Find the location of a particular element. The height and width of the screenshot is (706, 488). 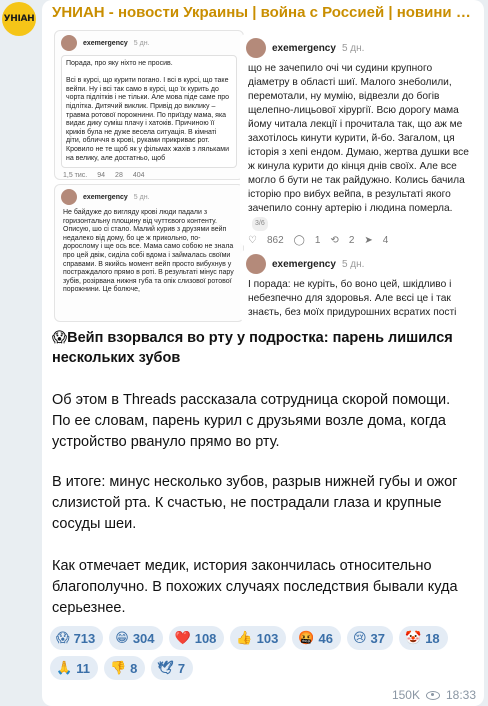

repost-count: 28 is located at coordinates (119, 176).